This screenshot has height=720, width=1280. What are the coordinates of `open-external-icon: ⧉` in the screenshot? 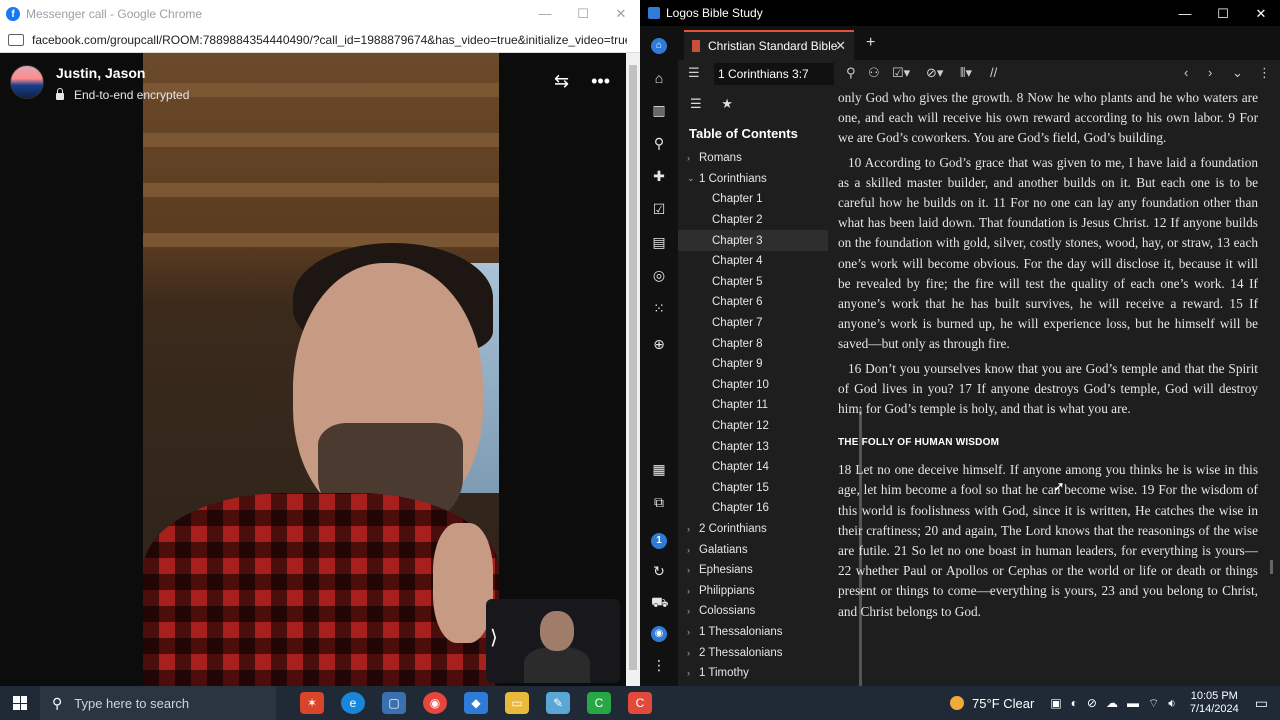 It's located at (659, 502).